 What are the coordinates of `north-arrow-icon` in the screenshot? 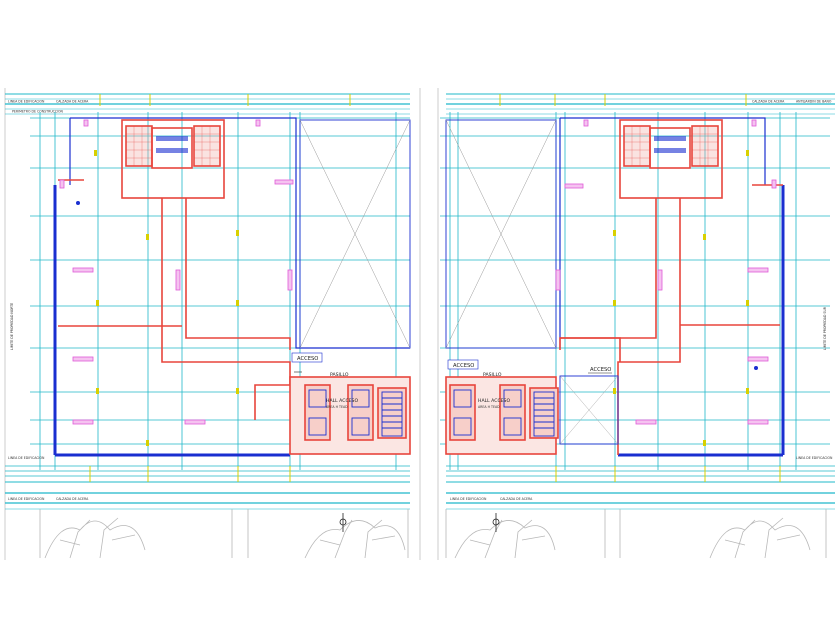 It's located at (496, 522).